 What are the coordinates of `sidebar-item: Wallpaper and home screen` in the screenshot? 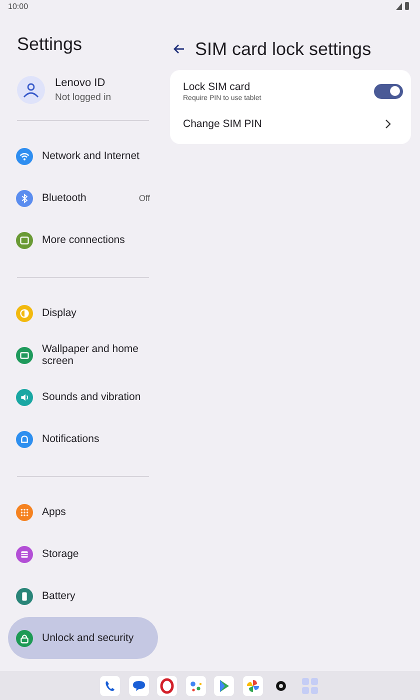 It's located at (83, 355).